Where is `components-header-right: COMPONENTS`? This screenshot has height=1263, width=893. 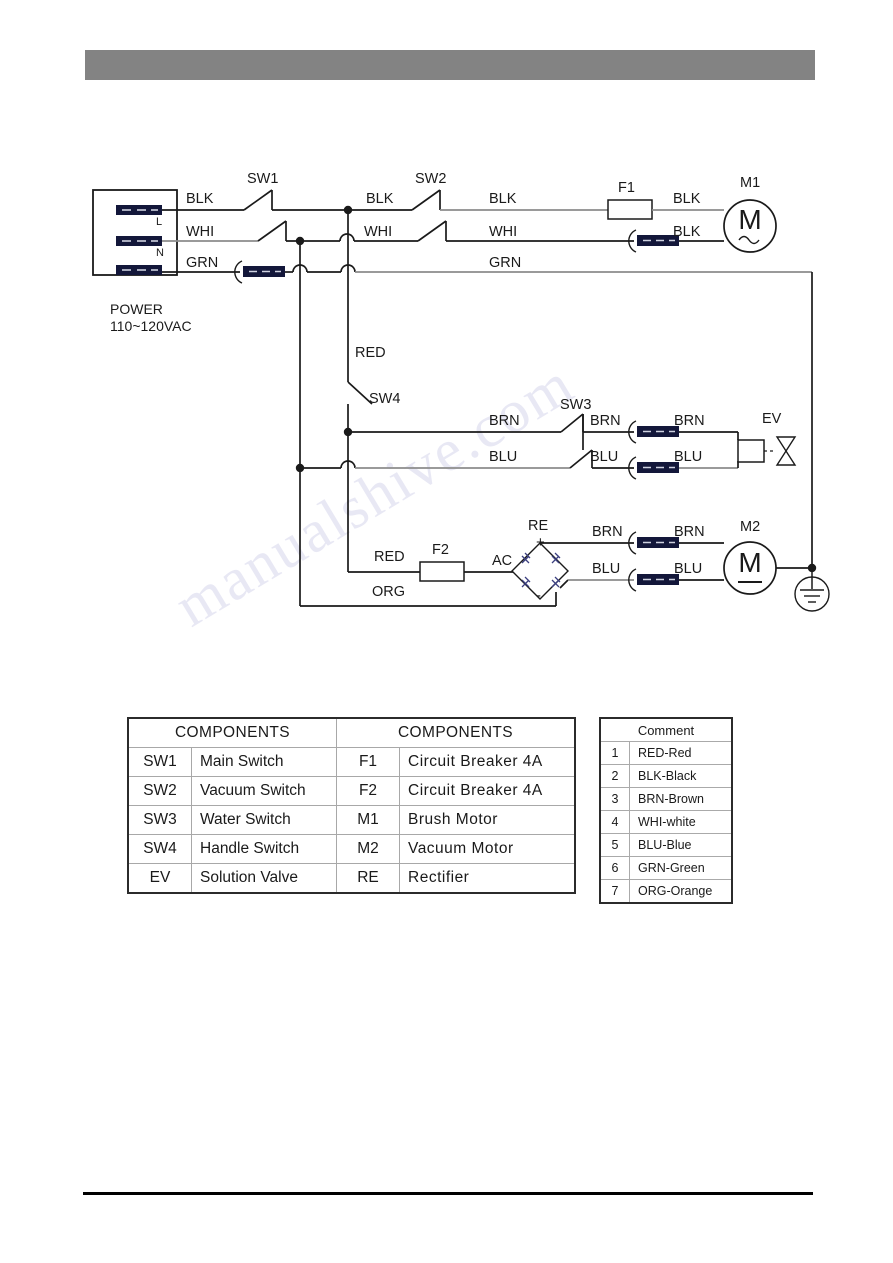 components-header-right: COMPONENTS is located at coordinates (456, 732).